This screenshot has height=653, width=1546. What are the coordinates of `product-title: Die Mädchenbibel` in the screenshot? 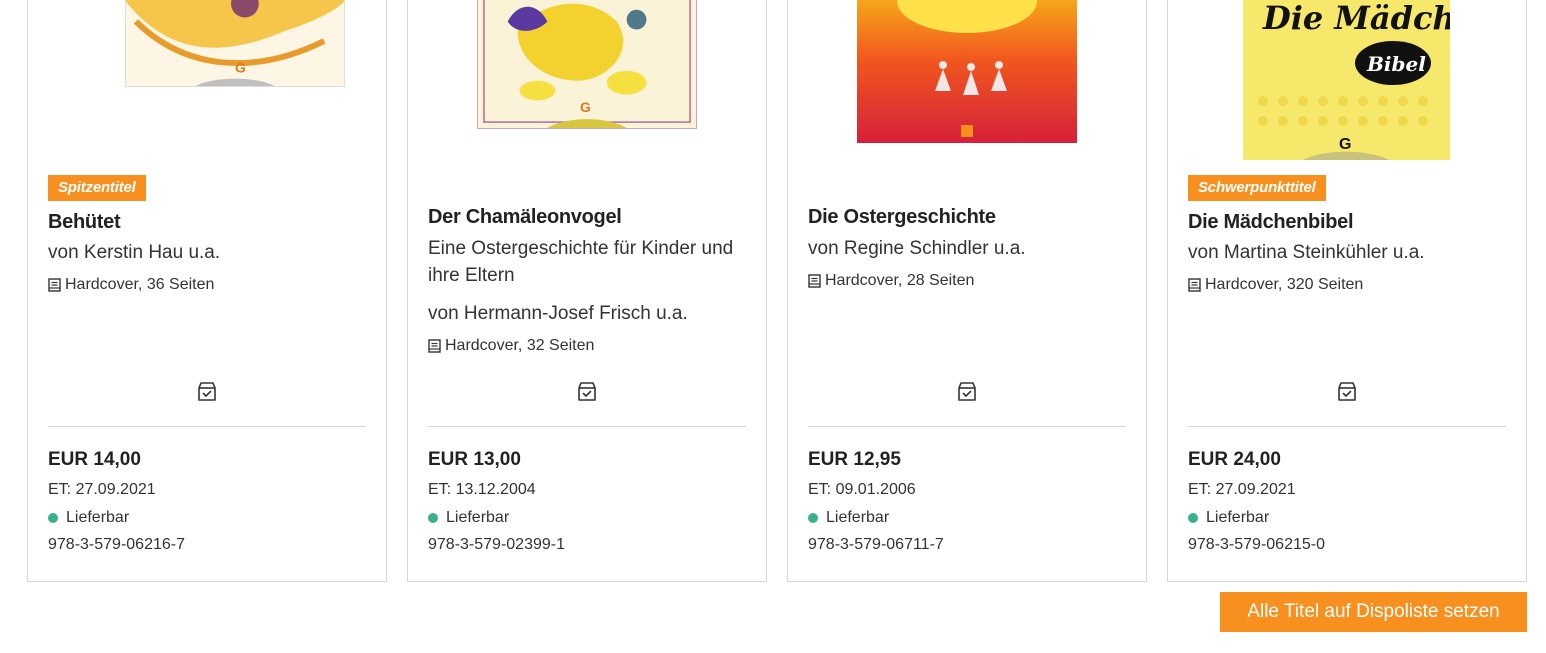 It's located at (1347, 222).